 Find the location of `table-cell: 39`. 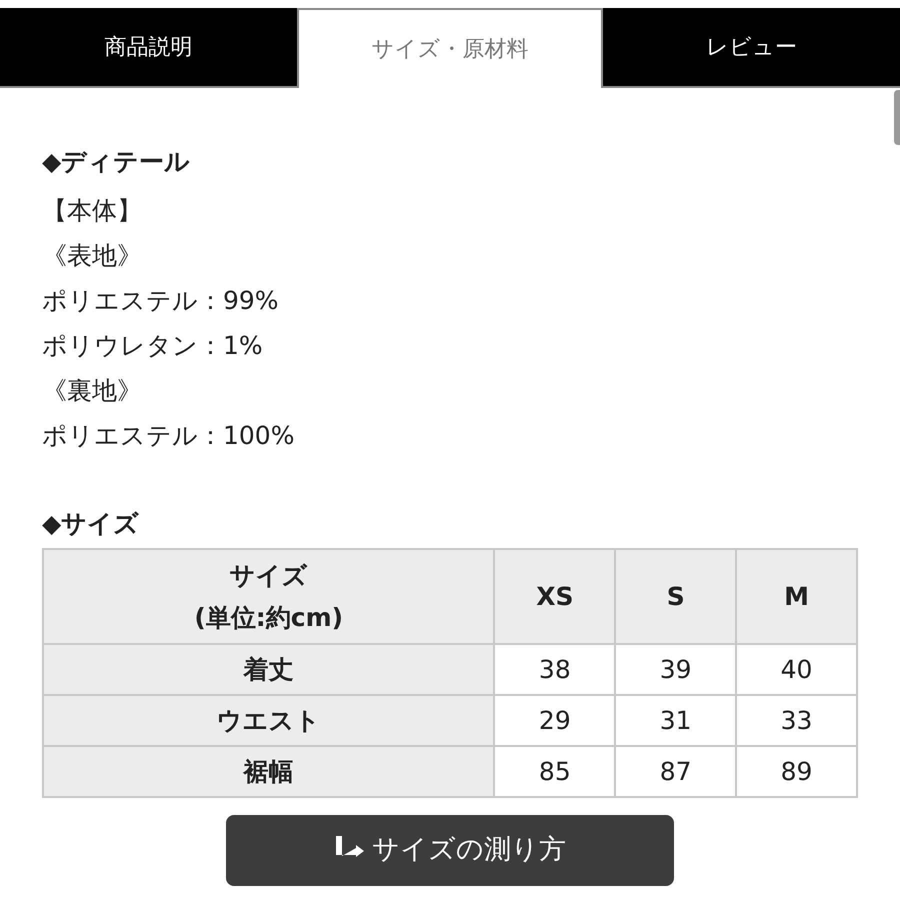

table-cell: 39 is located at coordinates (675, 669).